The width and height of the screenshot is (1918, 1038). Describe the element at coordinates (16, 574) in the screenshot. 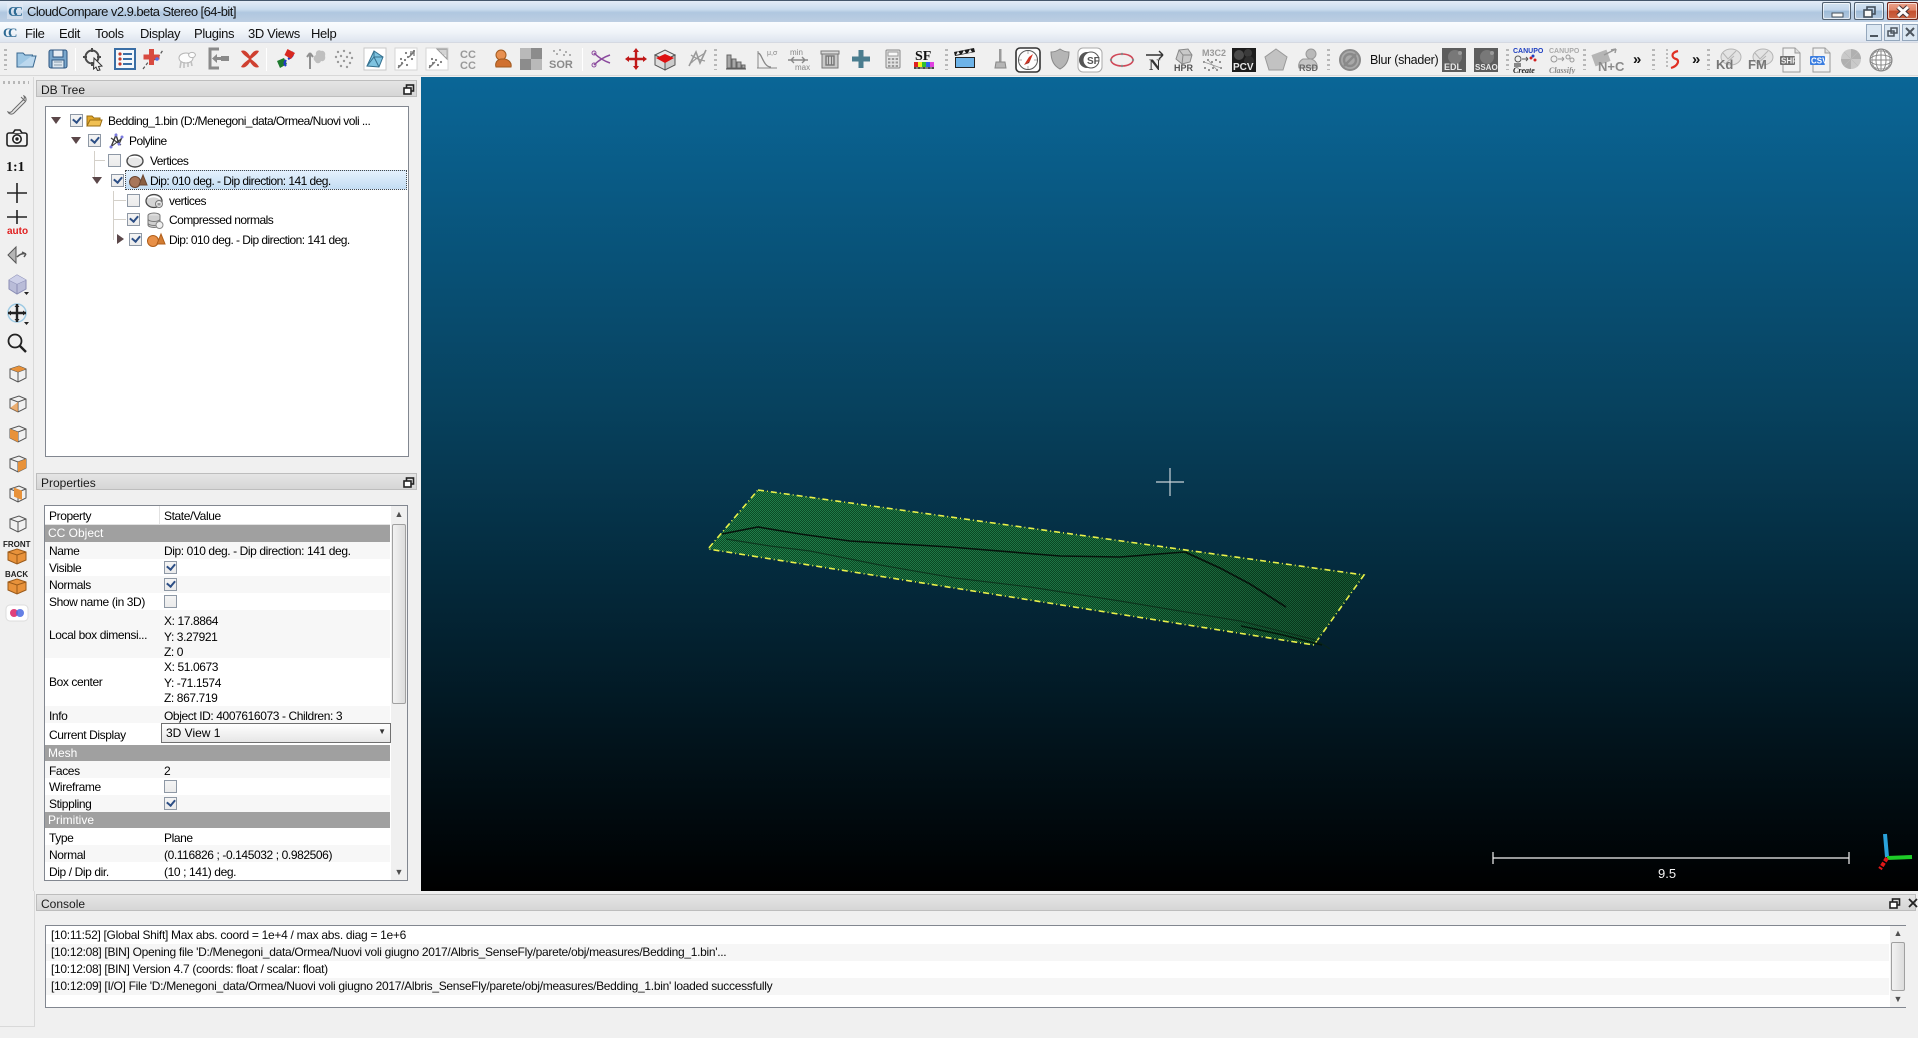

I see `svg-text: BACK` at that location.